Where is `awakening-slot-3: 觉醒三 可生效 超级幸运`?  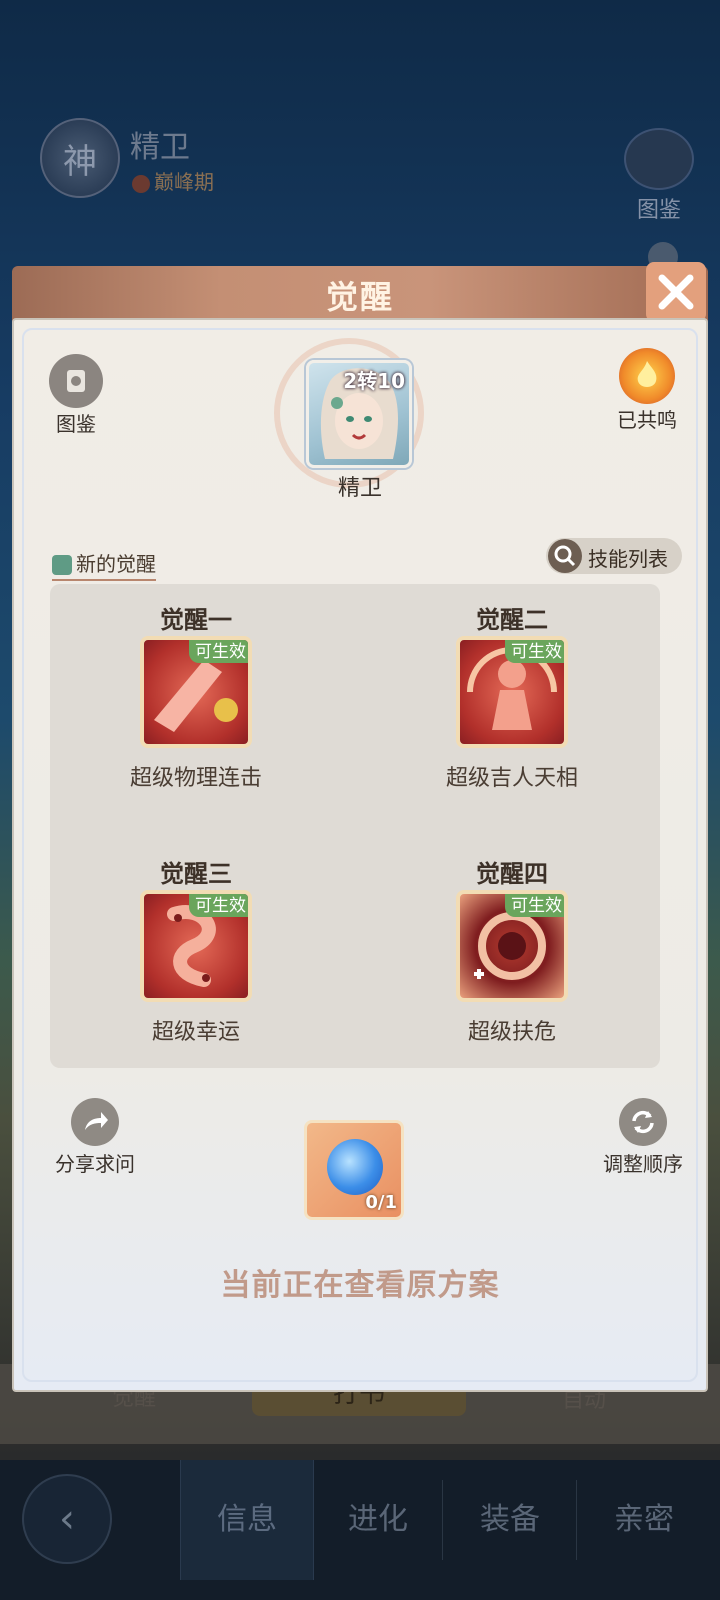 awakening-slot-3: 觉醒三 可生效 超级幸运 is located at coordinates (196, 950).